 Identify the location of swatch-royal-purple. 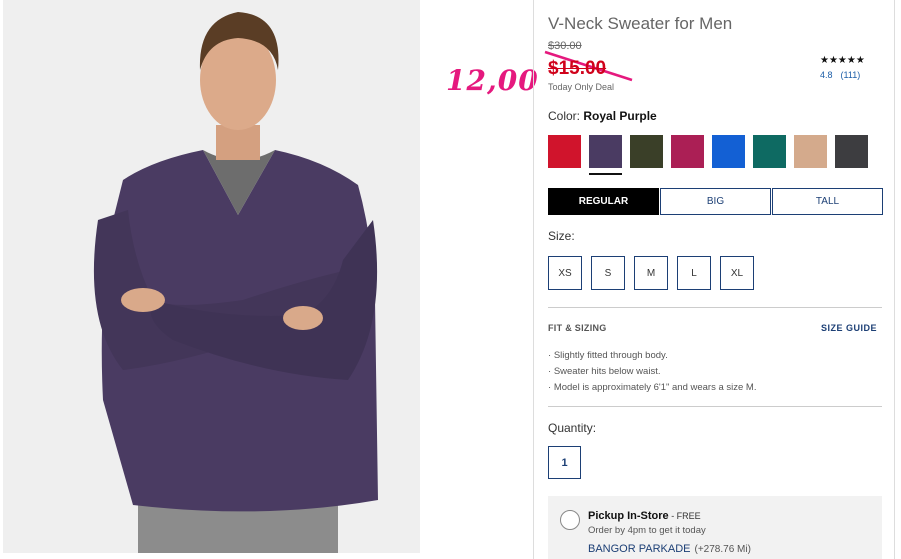
(605, 155).